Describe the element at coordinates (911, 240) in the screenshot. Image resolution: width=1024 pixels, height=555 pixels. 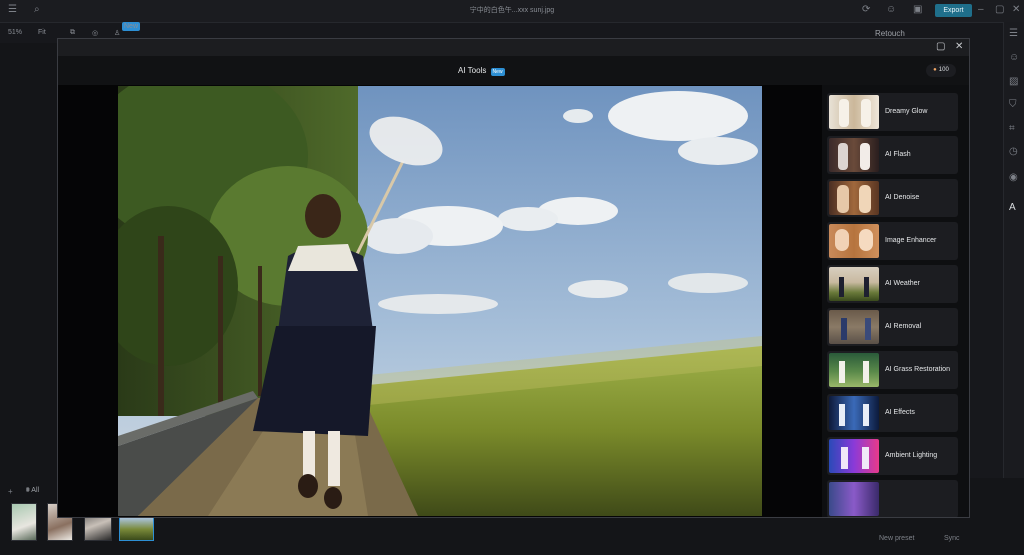
I see `tool-label: Image Enhancer` at that location.